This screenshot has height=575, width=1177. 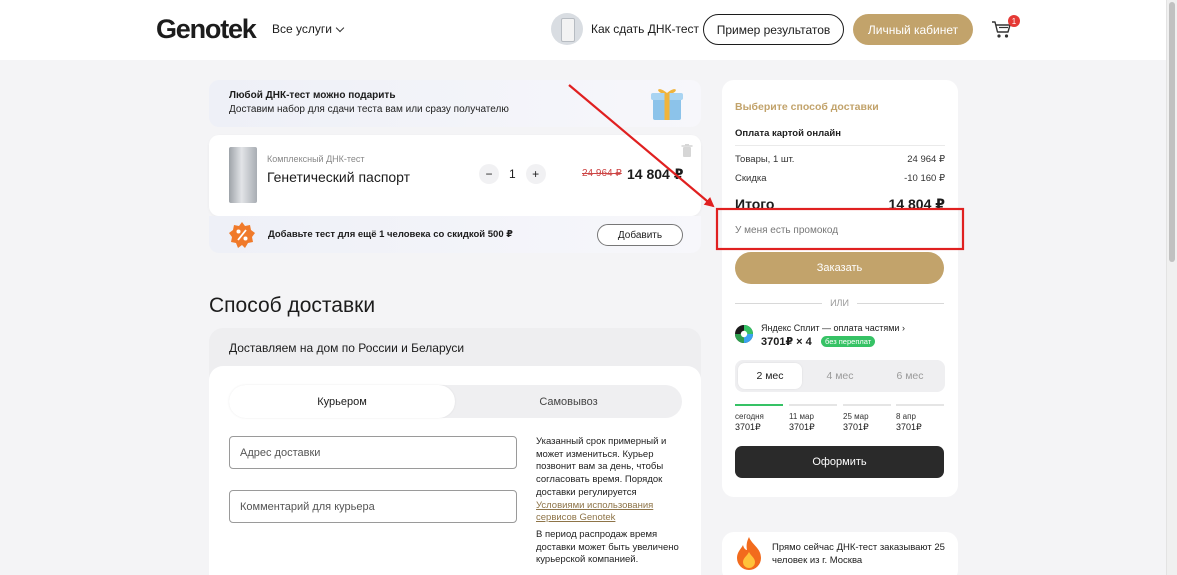 I want to click on gift-icon, so click(x=667, y=104).